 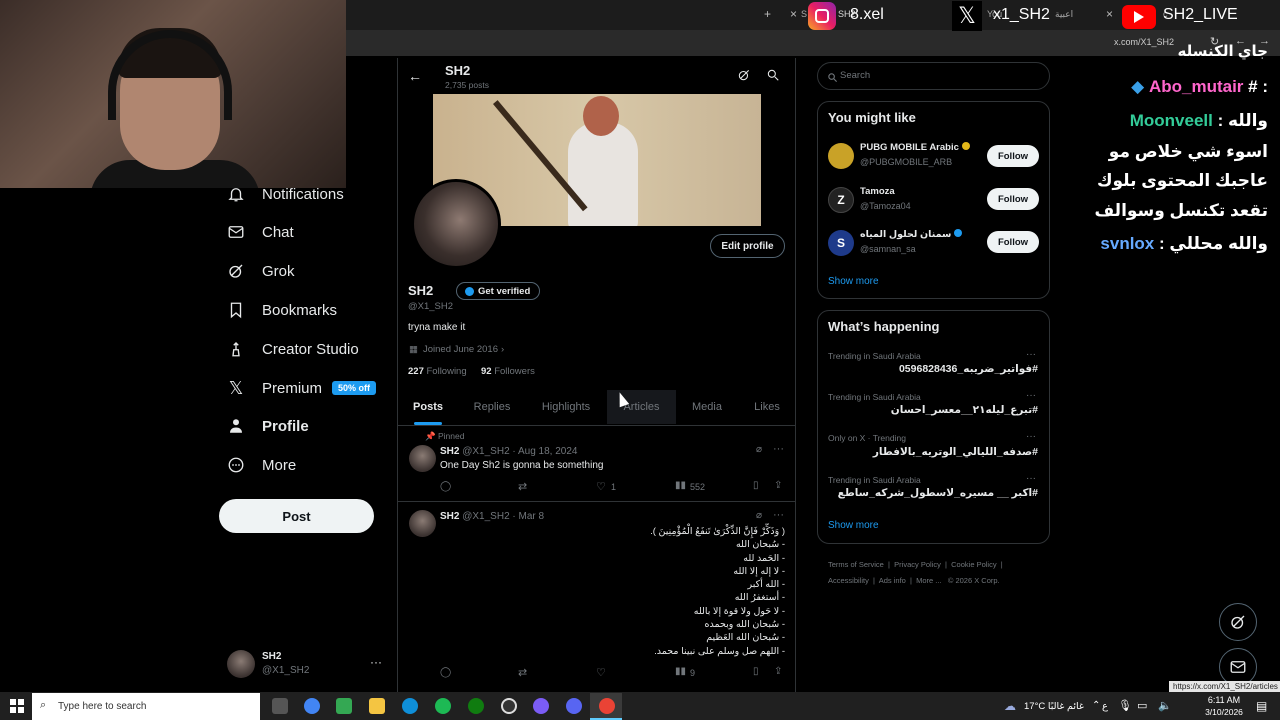 What do you see at coordinates (376, 662) in the screenshot?
I see `account-more-icon: ···` at bounding box center [376, 662].